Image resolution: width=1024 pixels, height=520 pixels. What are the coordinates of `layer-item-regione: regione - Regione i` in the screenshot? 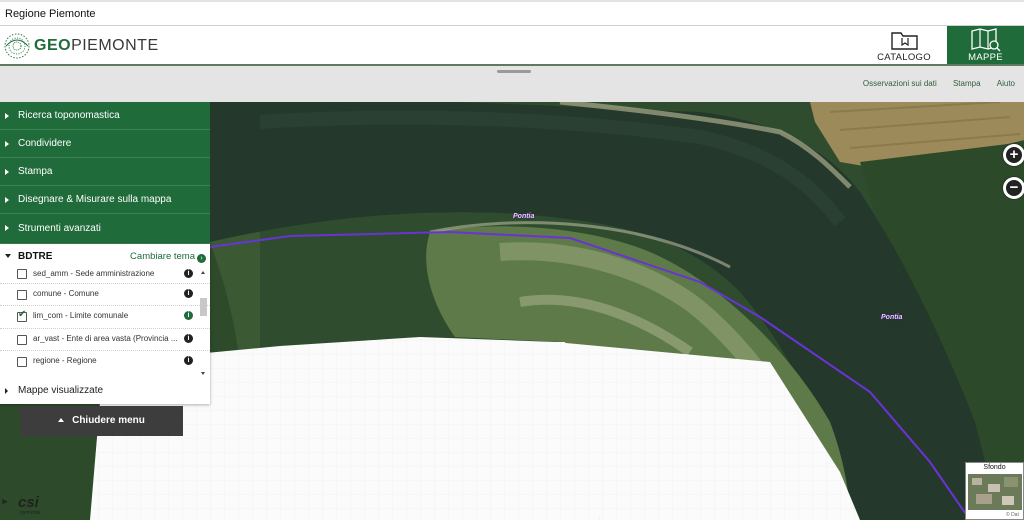 It's located at (105, 362).